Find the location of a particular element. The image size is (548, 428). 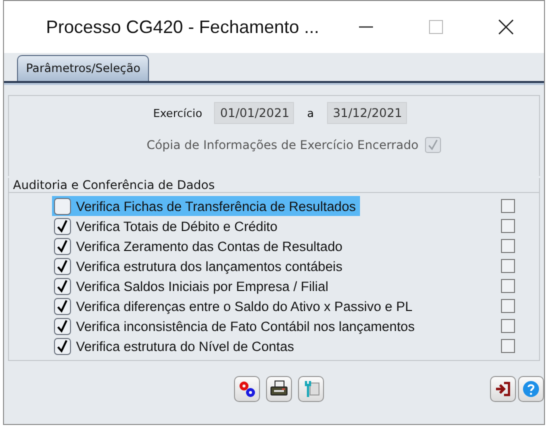

checkbox-label: Verifica diferenças entre o Saldo do Ativo x Passivo e PL is located at coordinates (244, 306).